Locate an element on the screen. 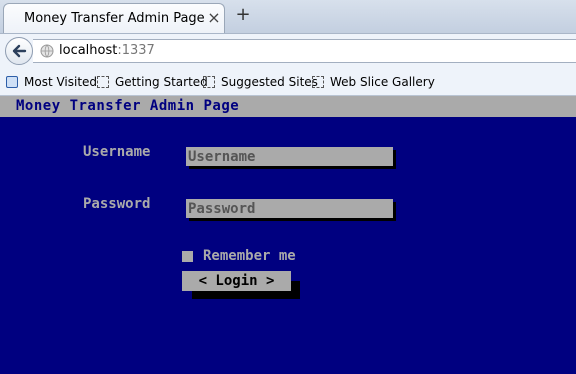 The image size is (576, 374). remember-me-label: Remember me is located at coordinates (249, 256).